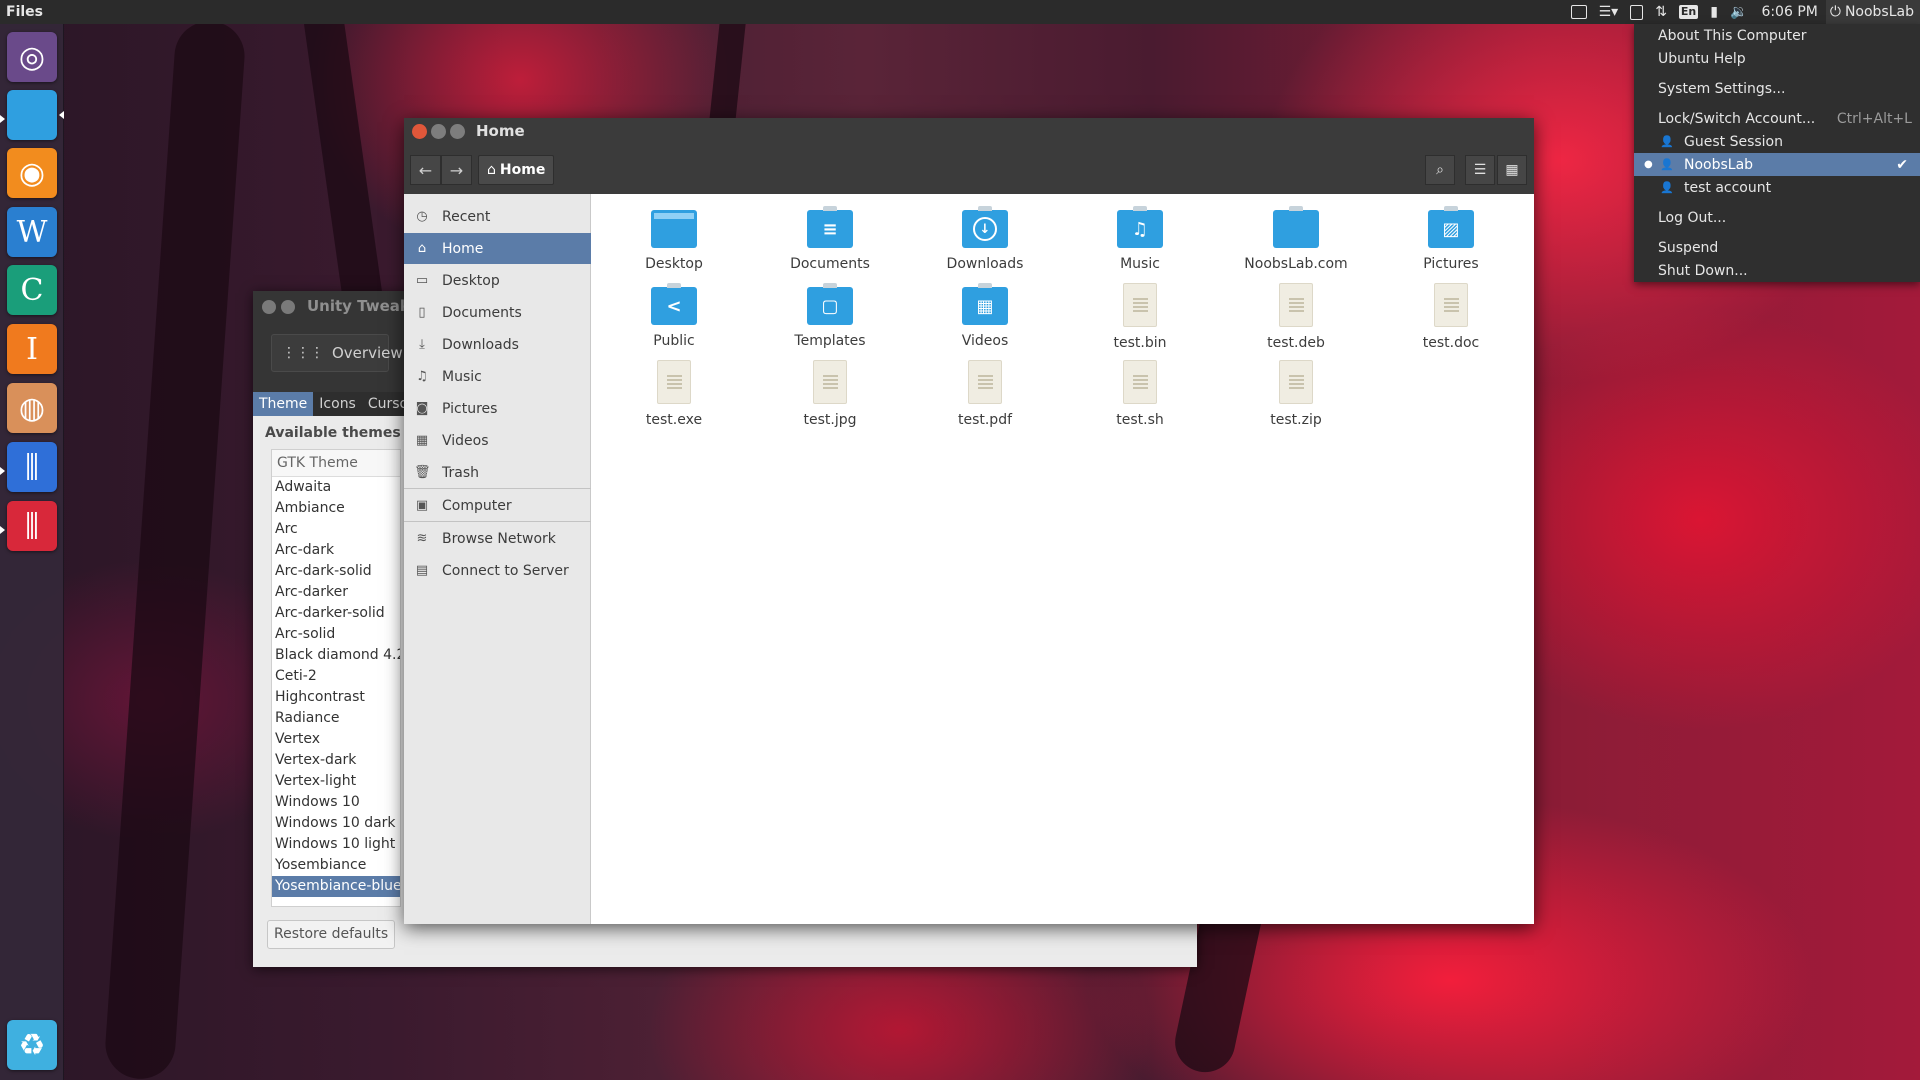 The image size is (1920, 1080). What do you see at coordinates (1636, 12) in the screenshot?
I see `notes-icon` at bounding box center [1636, 12].